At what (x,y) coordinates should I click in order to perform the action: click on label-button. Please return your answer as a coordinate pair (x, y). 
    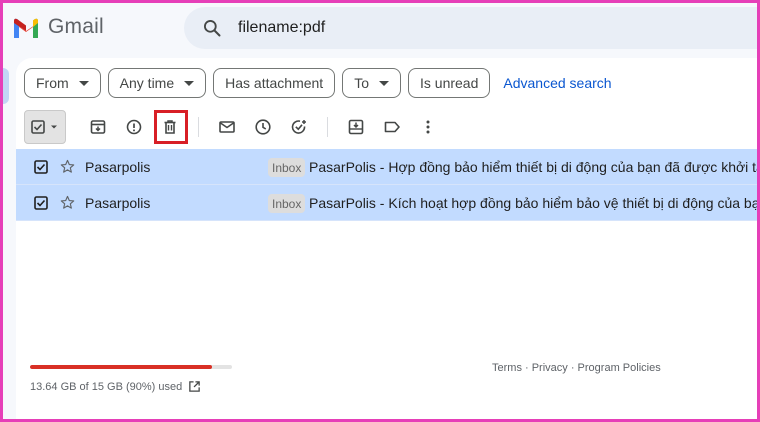
    Looking at the image, I should click on (392, 127).